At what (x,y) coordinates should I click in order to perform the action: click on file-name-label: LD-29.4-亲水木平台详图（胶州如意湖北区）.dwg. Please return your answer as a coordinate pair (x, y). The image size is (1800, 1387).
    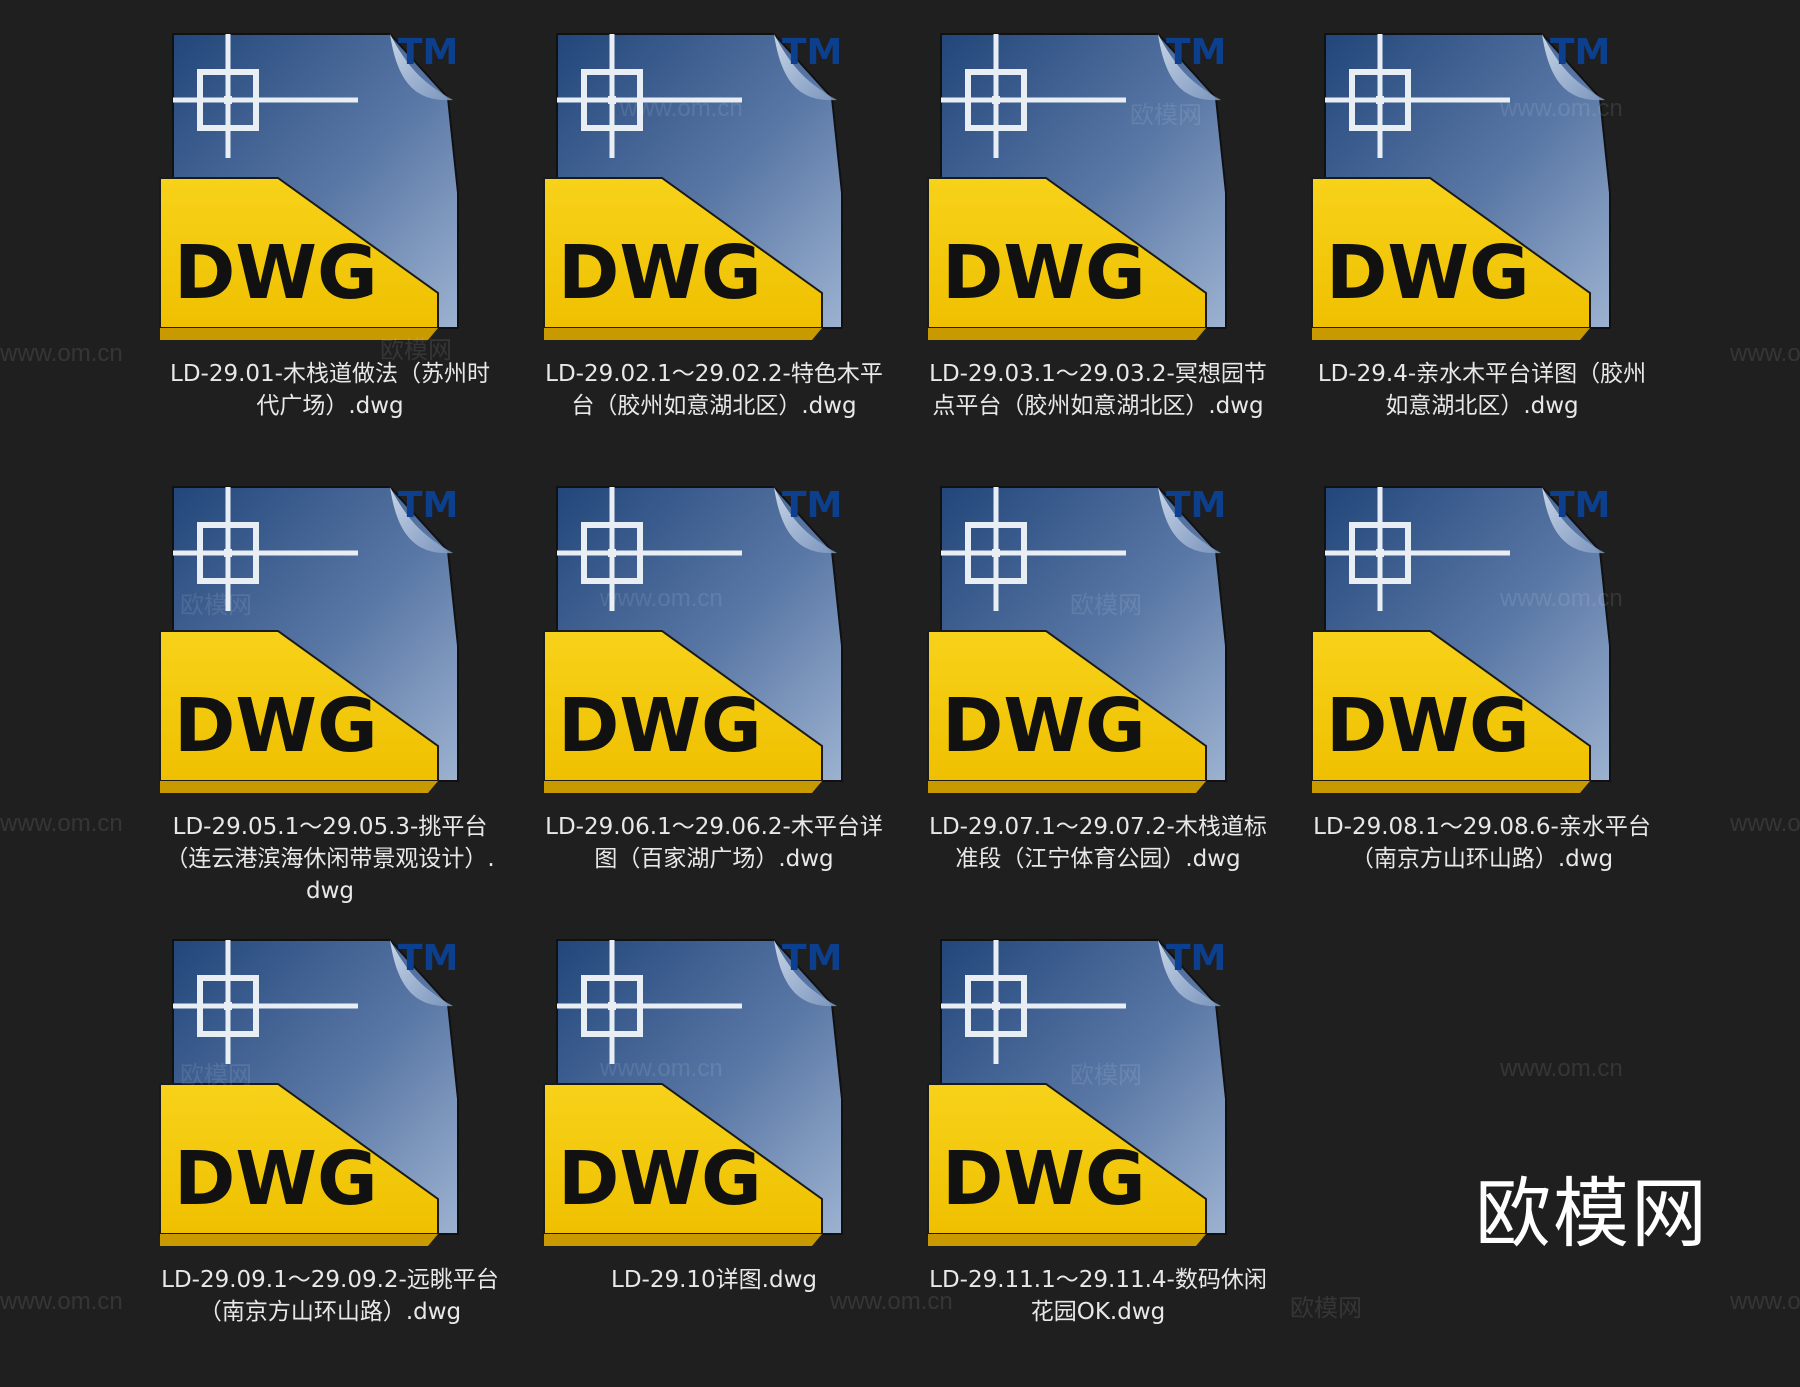
    Looking at the image, I should click on (1482, 390).